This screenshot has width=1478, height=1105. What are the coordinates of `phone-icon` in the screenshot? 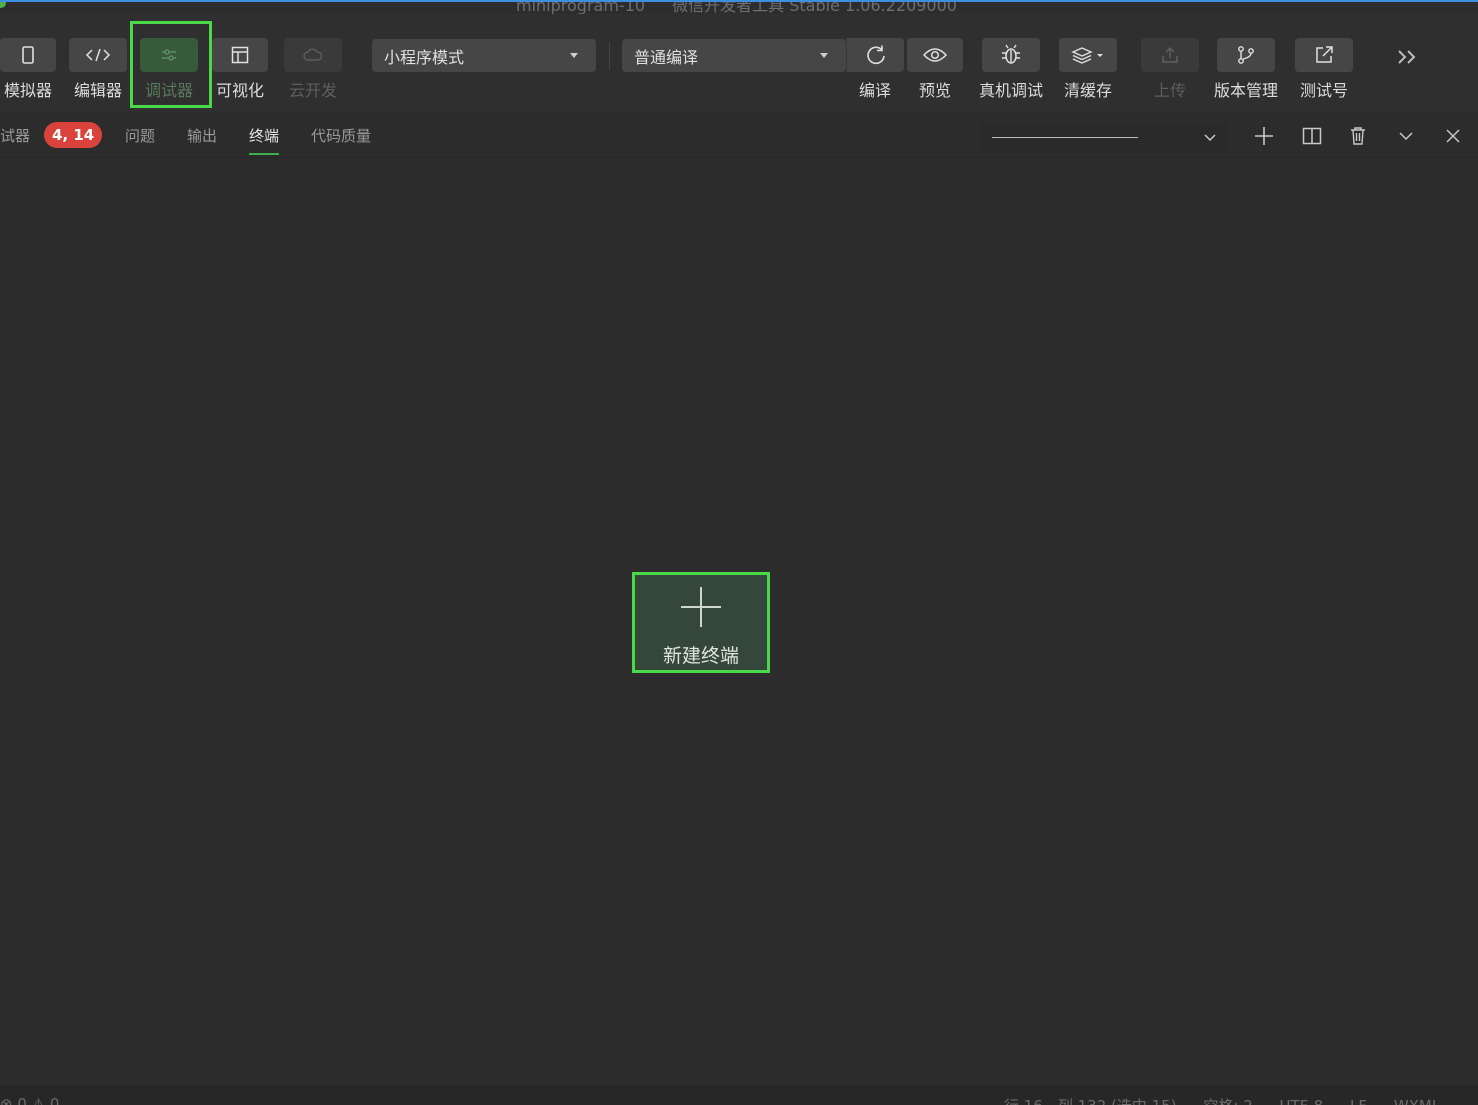 It's located at (28, 55).